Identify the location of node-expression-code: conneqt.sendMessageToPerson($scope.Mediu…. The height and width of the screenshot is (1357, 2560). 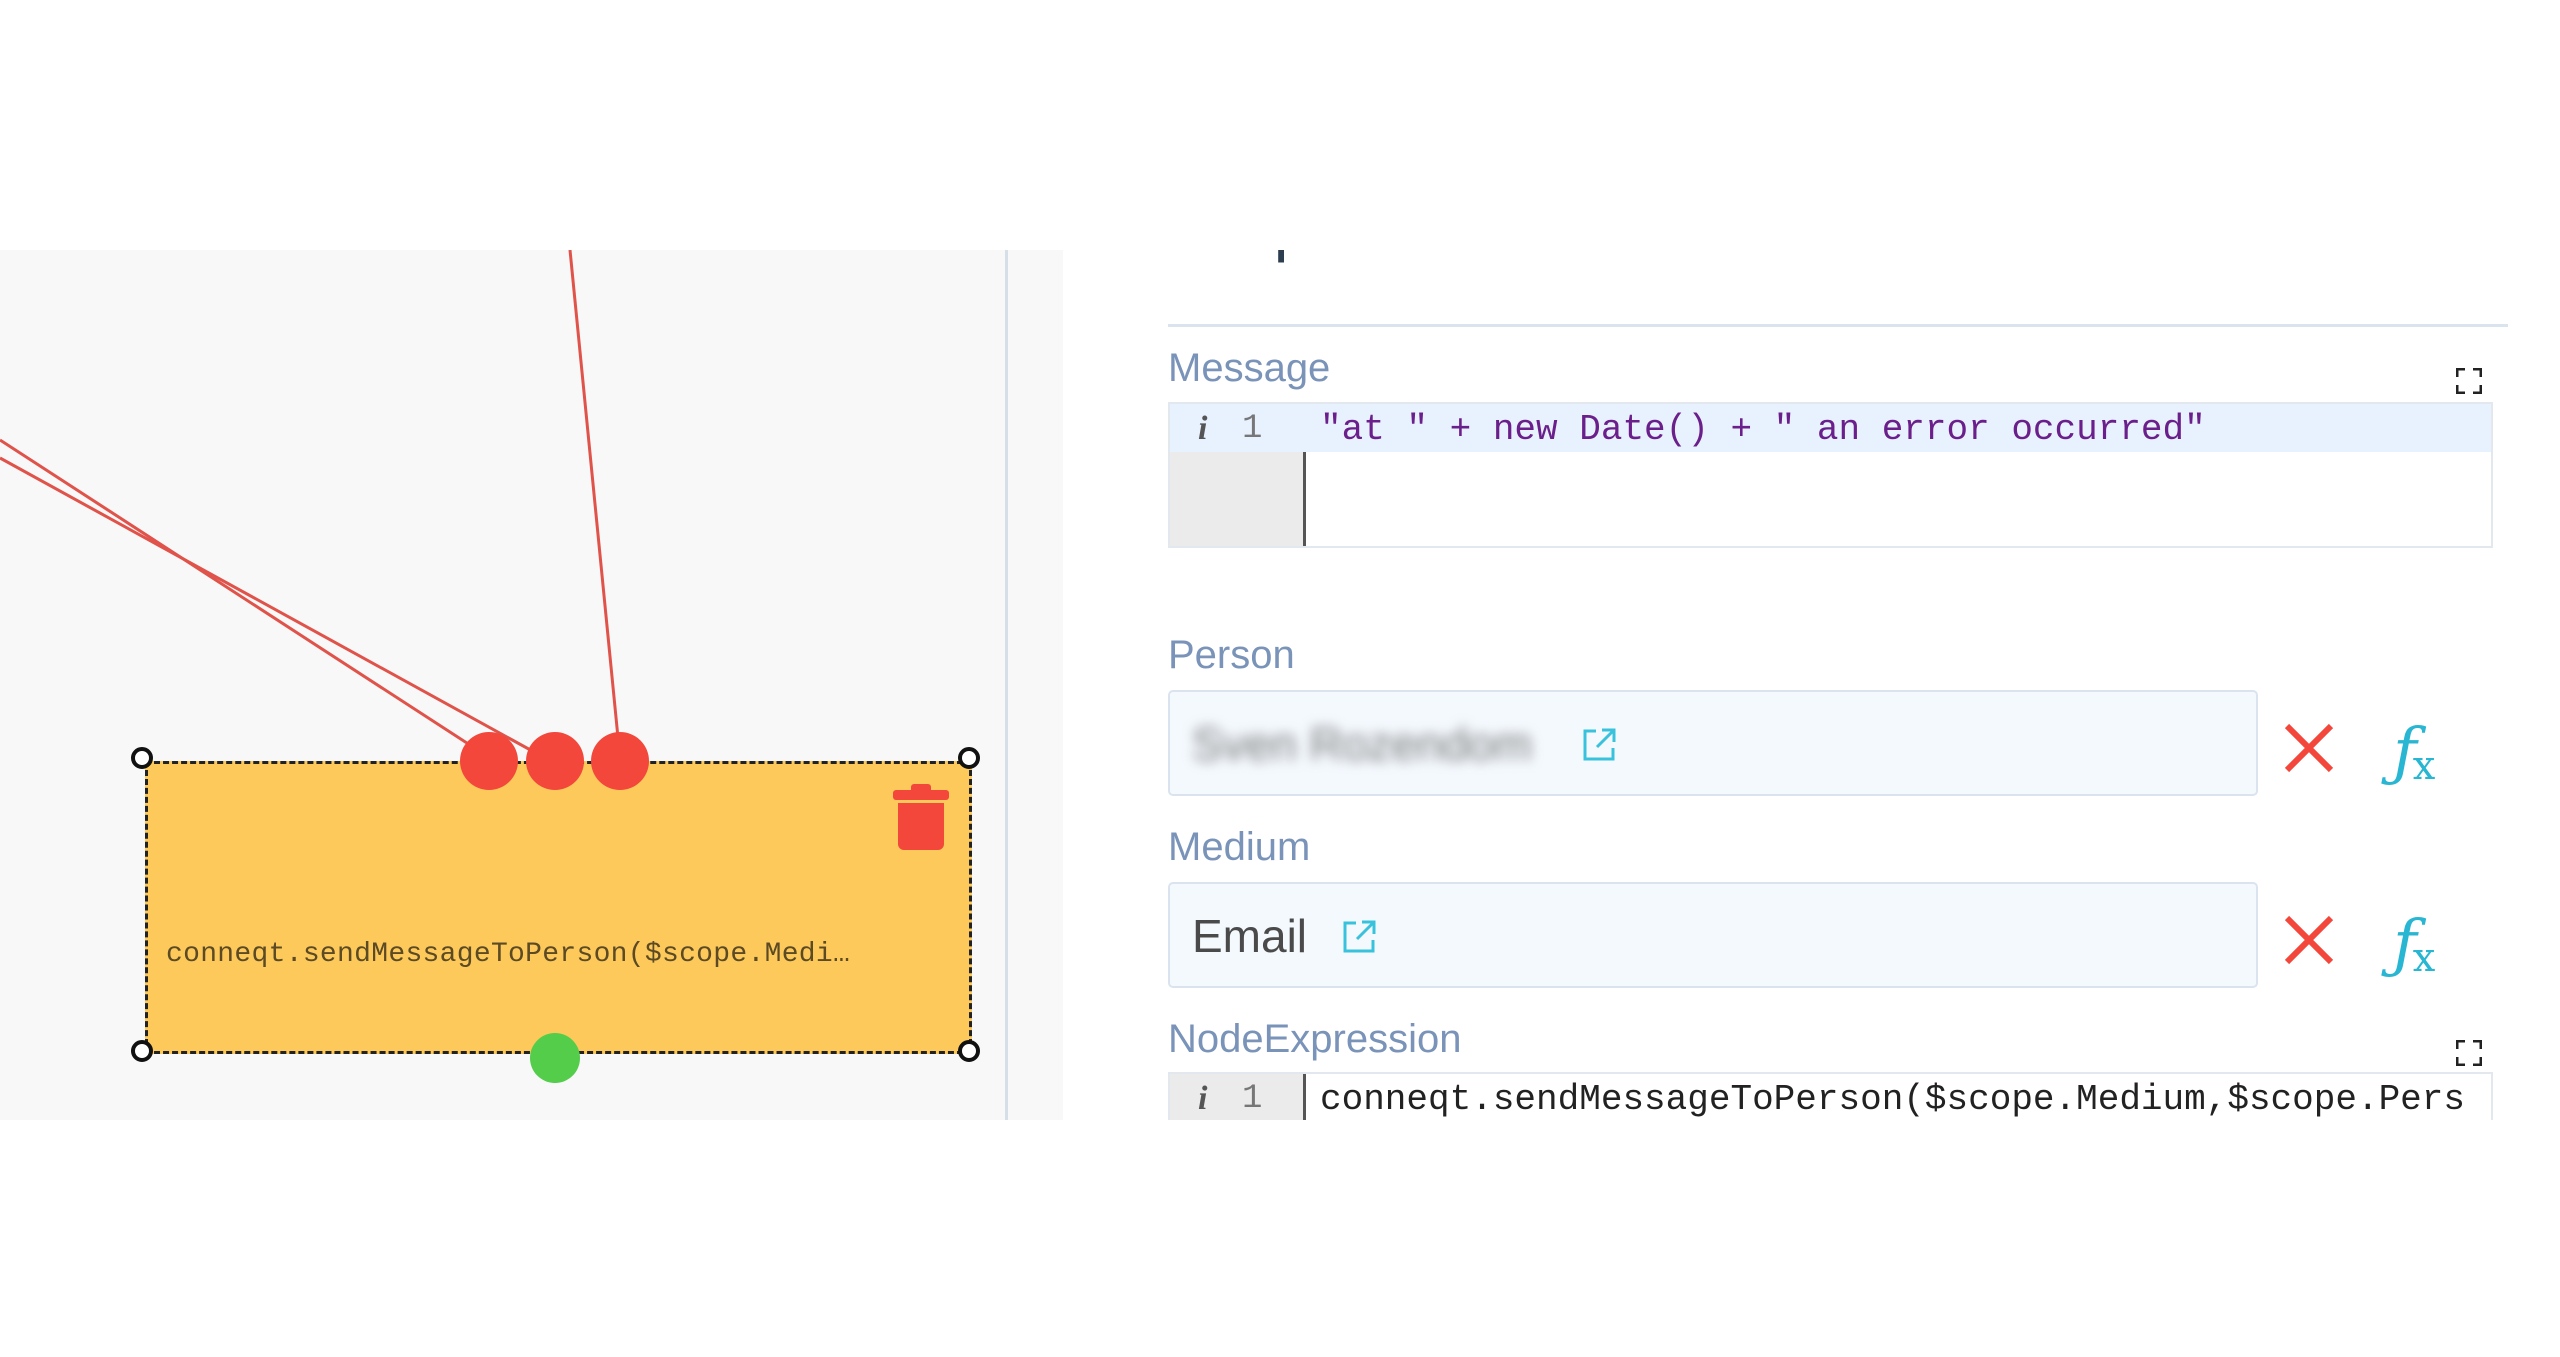
(1892, 1099).